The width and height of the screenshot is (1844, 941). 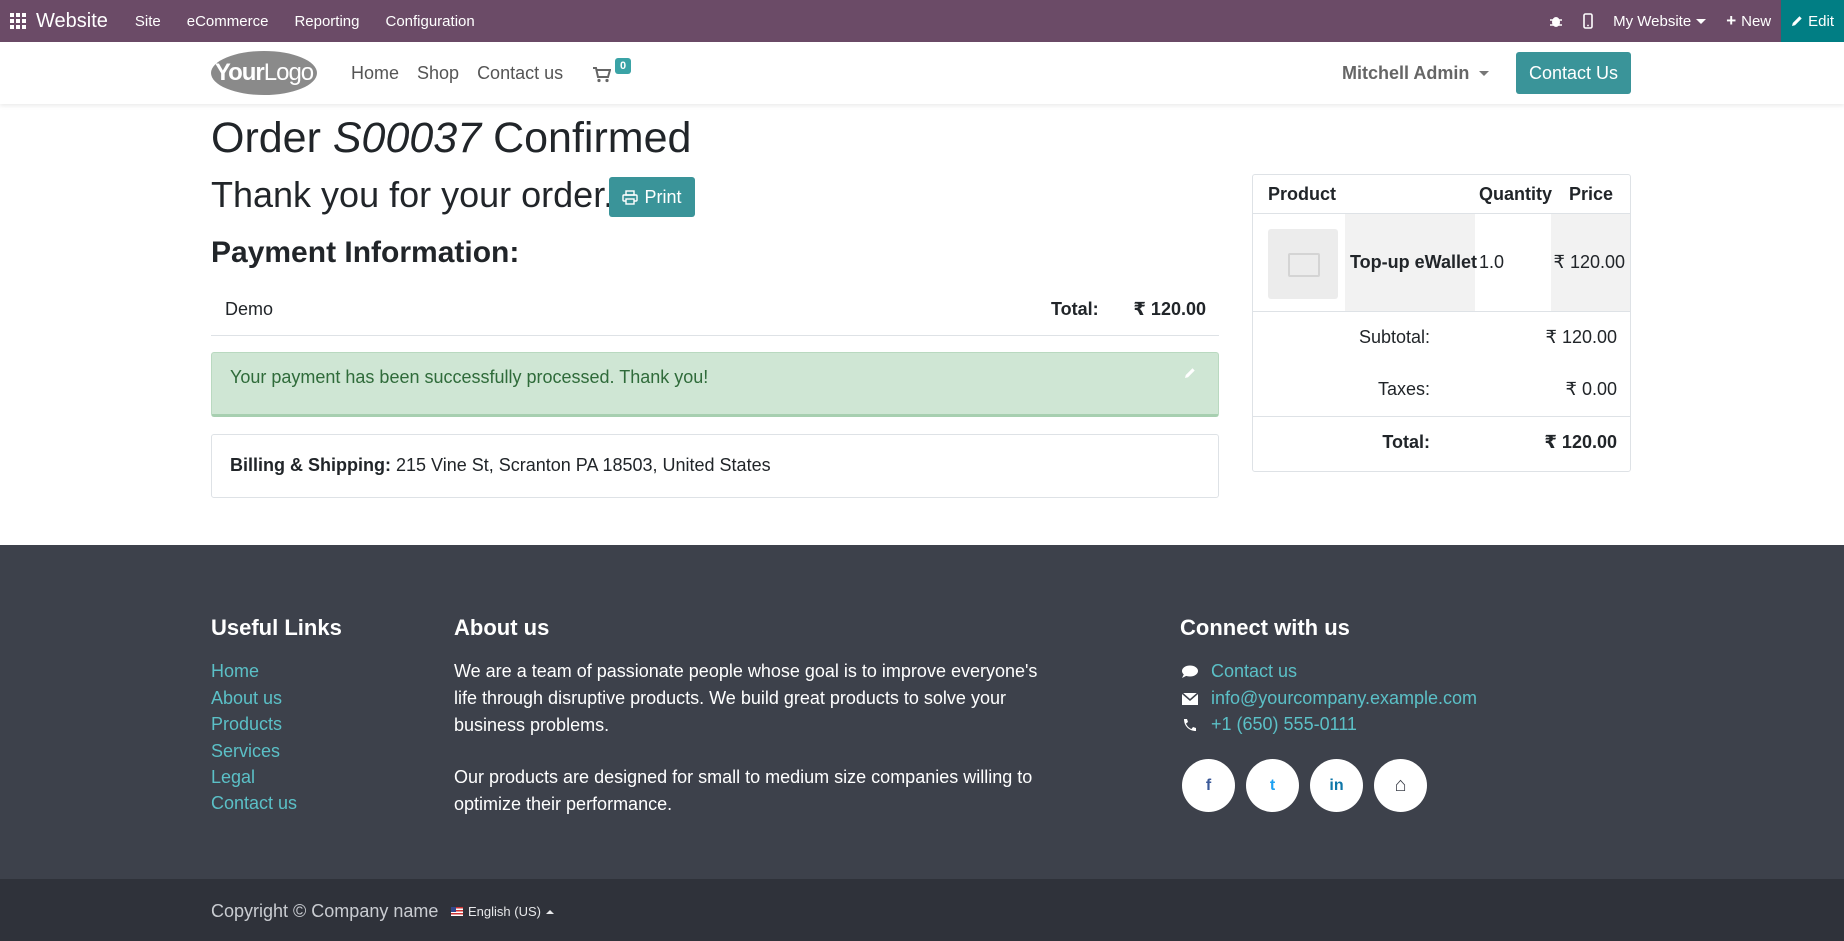 What do you see at coordinates (1406, 72) in the screenshot?
I see `user-name: Mitchell Admin` at bounding box center [1406, 72].